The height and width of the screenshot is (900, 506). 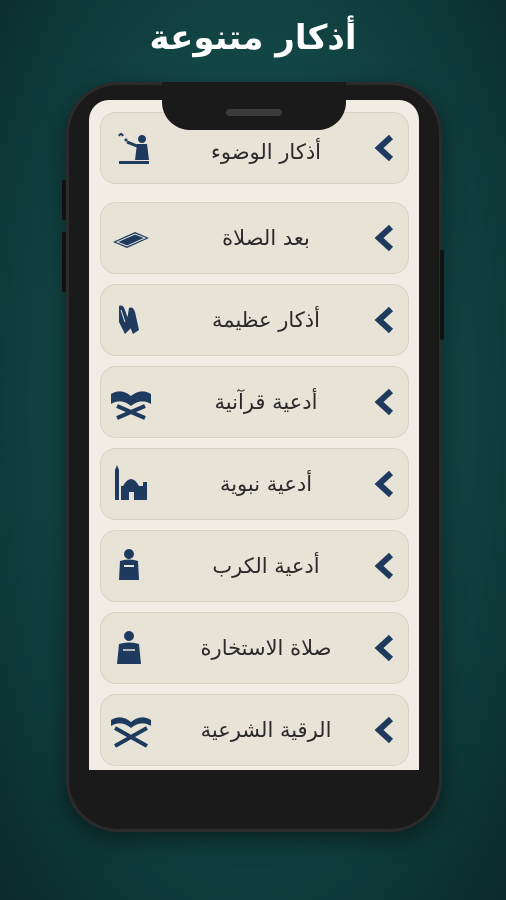 I want to click on menu-item-label: أدعية الكرب, so click(x=266, y=566).